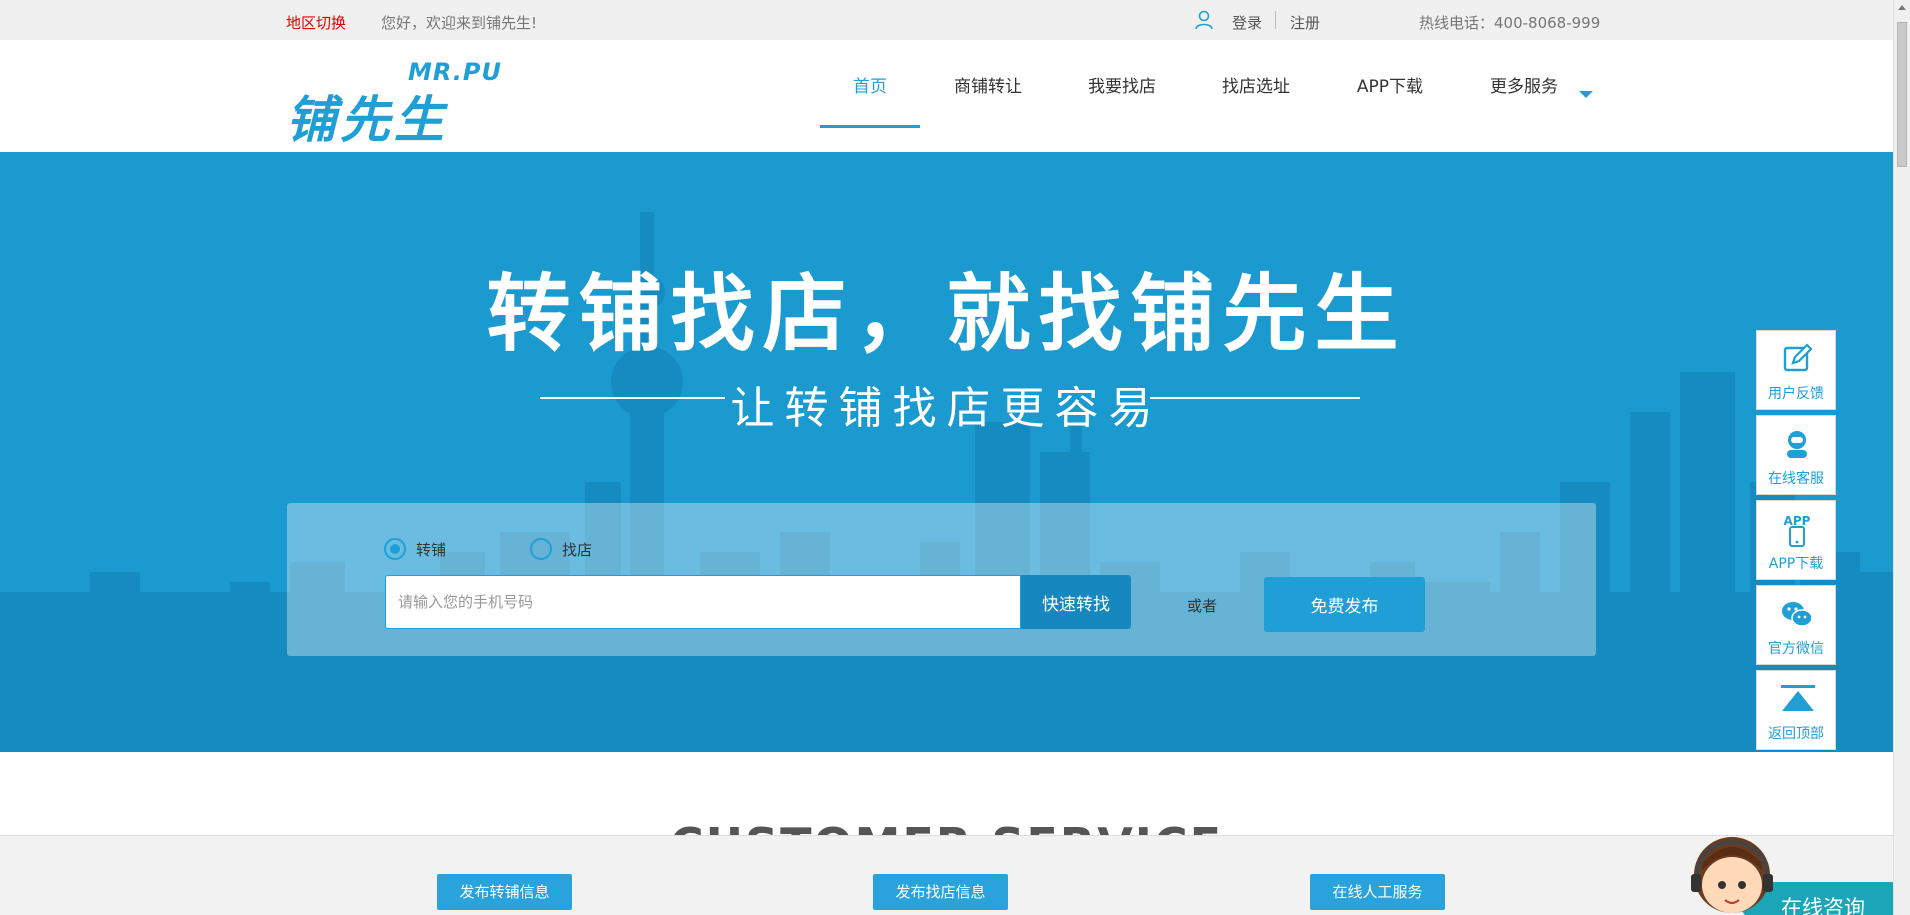 This screenshot has height=915, width=1910. What do you see at coordinates (1797, 530) in the screenshot?
I see `phone-app-icon: APP` at bounding box center [1797, 530].